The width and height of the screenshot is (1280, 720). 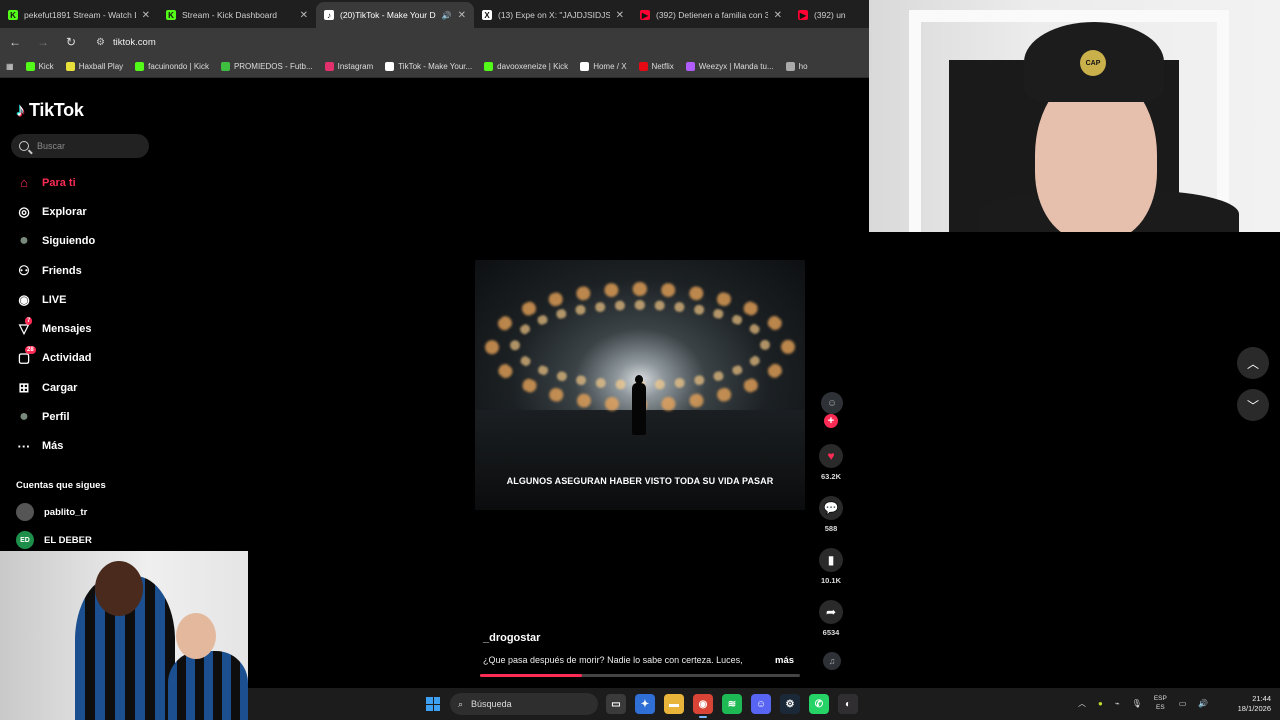 What do you see at coordinates (55, 328) in the screenshot?
I see `nav-item-mensajes: ▽ 7 Mensajes` at bounding box center [55, 328].